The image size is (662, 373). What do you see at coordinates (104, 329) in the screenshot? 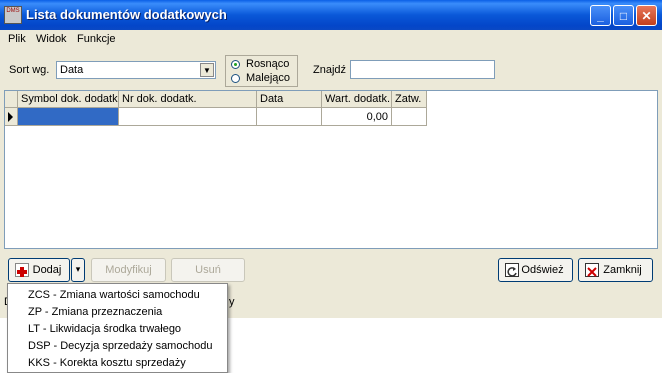
I see `dropdown-item-lt: LT - Likwidacja środka trwałego` at bounding box center [104, 329].